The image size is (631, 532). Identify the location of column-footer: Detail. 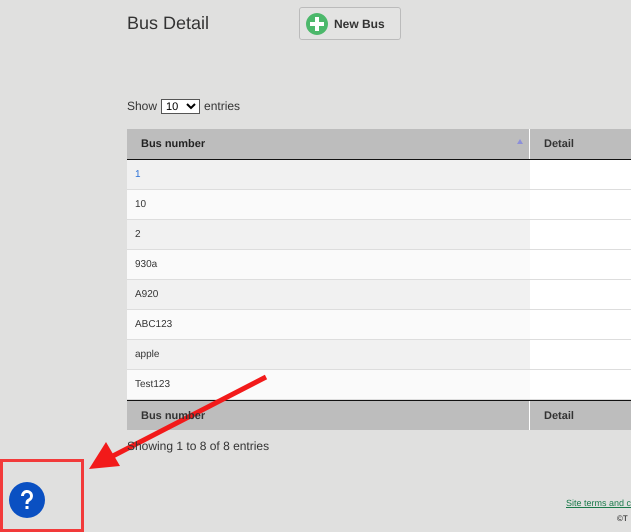
(559, 416).